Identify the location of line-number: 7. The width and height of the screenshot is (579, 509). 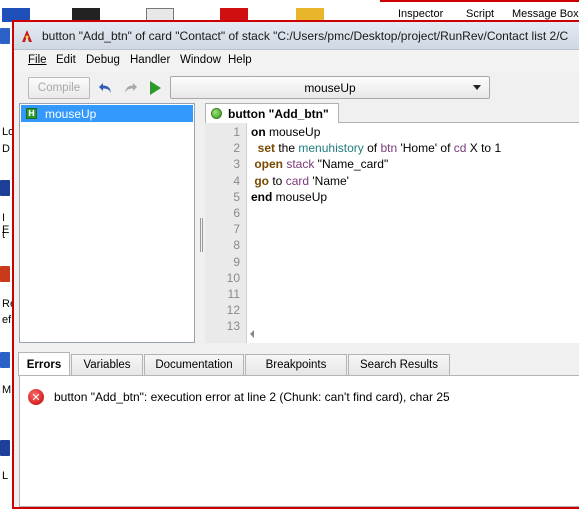
(236, 229).